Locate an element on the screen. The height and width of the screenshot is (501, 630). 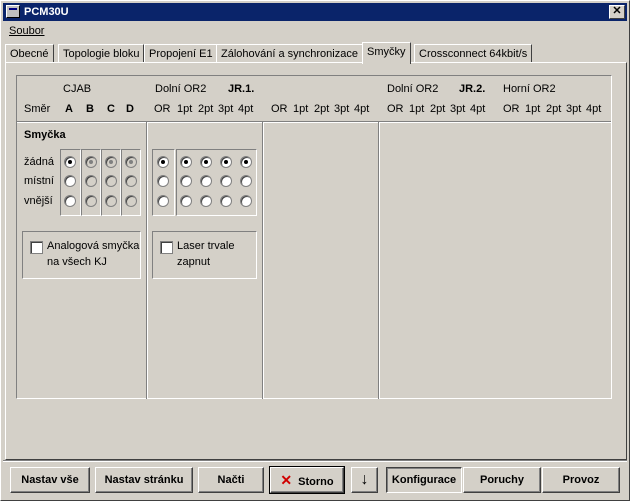
jr2h-col-1pt: 1pt is located at coordinates (533, 109).